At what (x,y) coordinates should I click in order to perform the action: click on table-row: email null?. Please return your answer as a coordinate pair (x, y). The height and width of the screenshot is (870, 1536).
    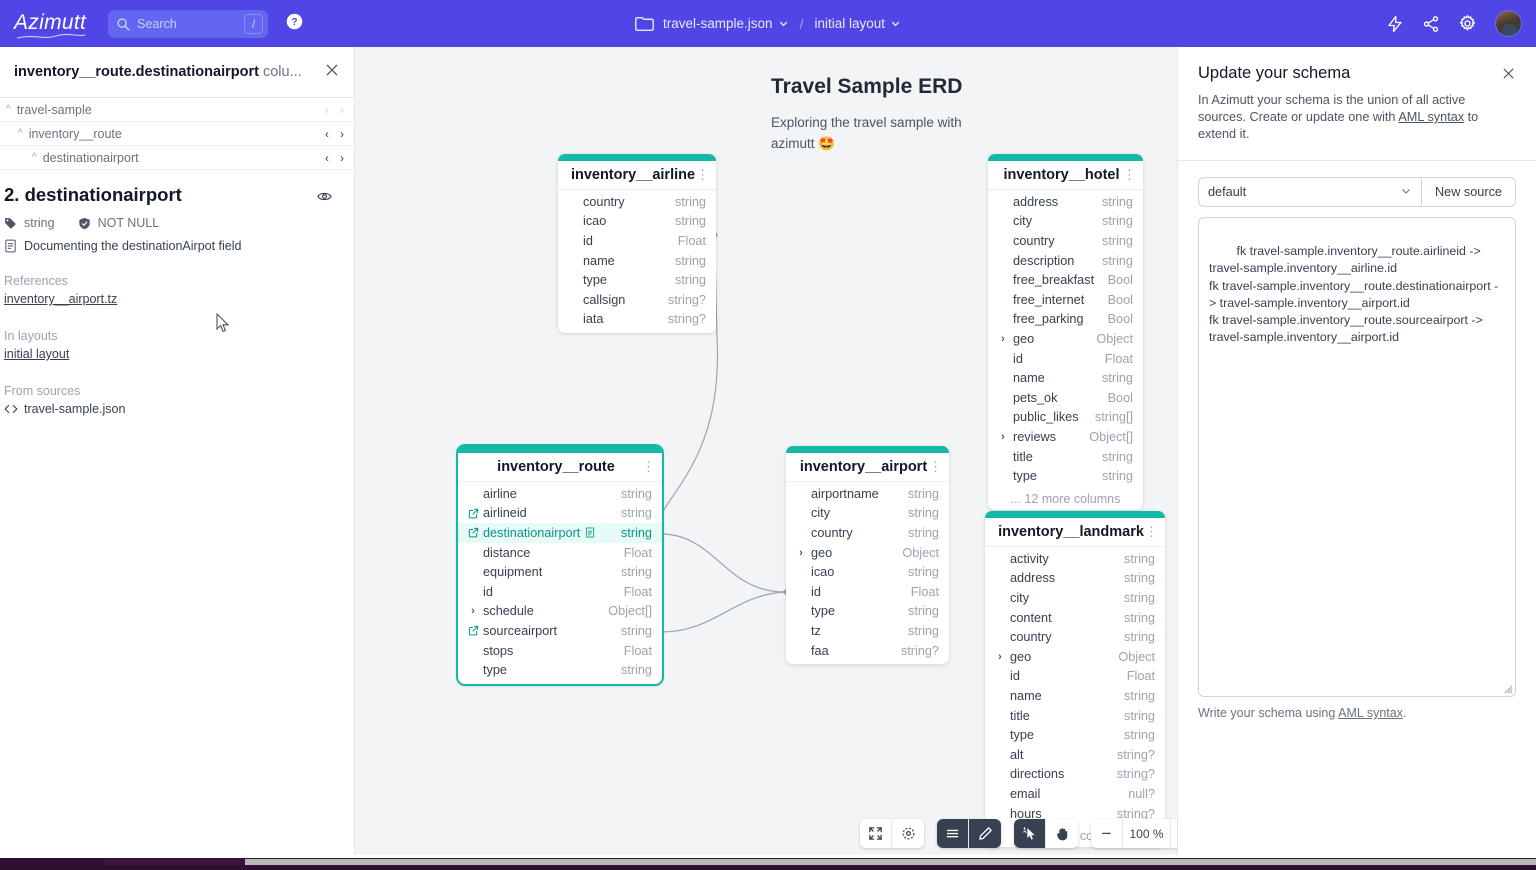
    Looking at the image, I should click on (1075, 794).